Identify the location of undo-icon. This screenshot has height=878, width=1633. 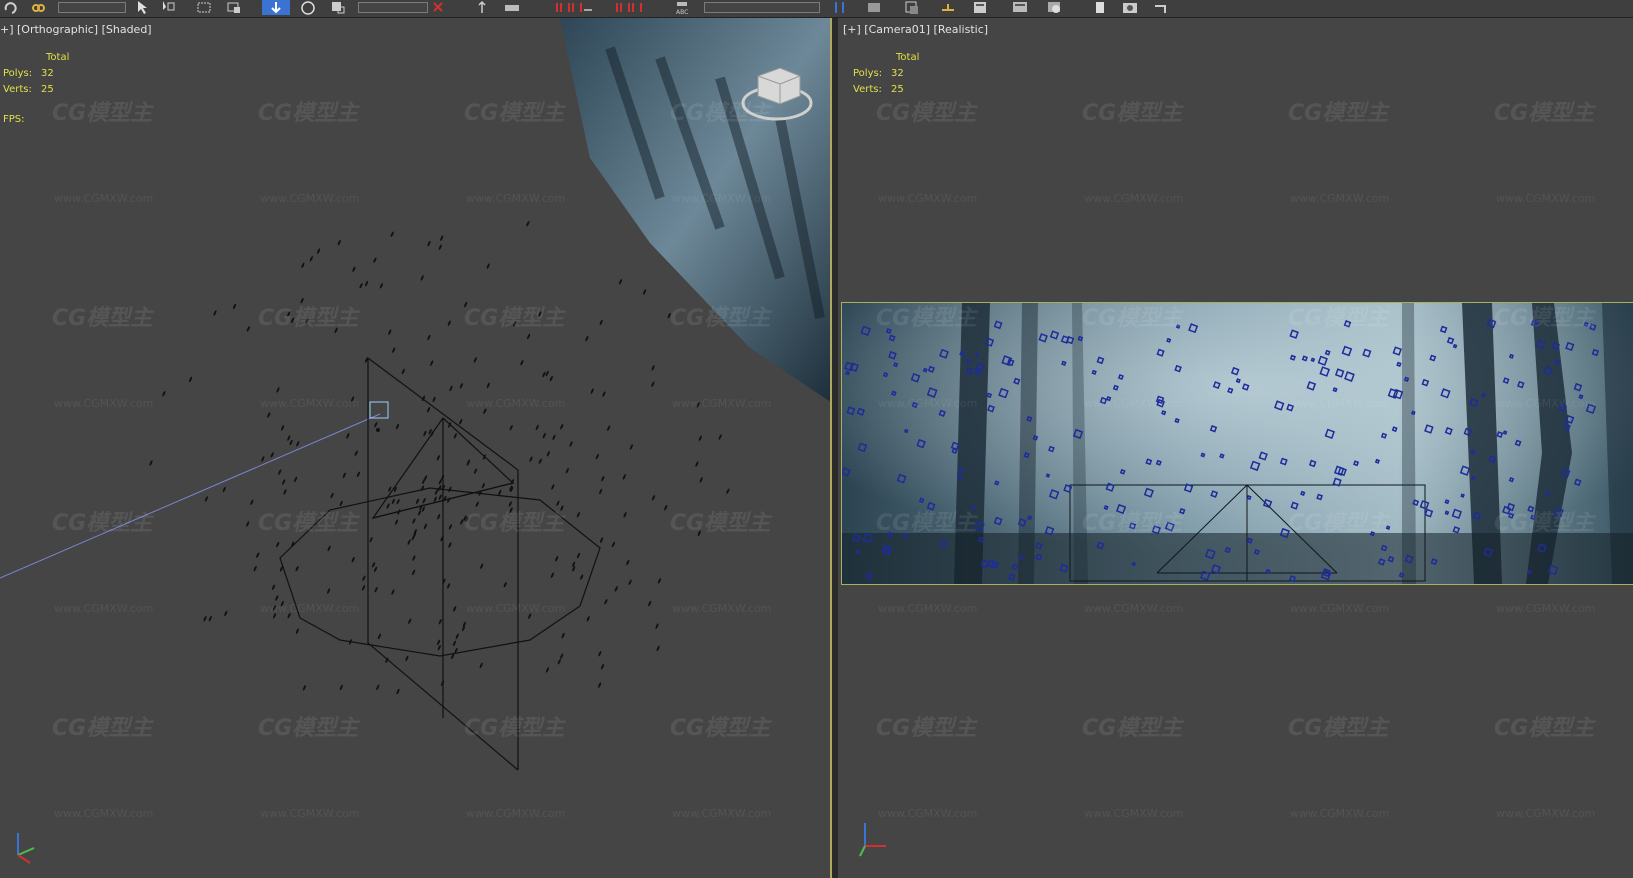
(10, 7).